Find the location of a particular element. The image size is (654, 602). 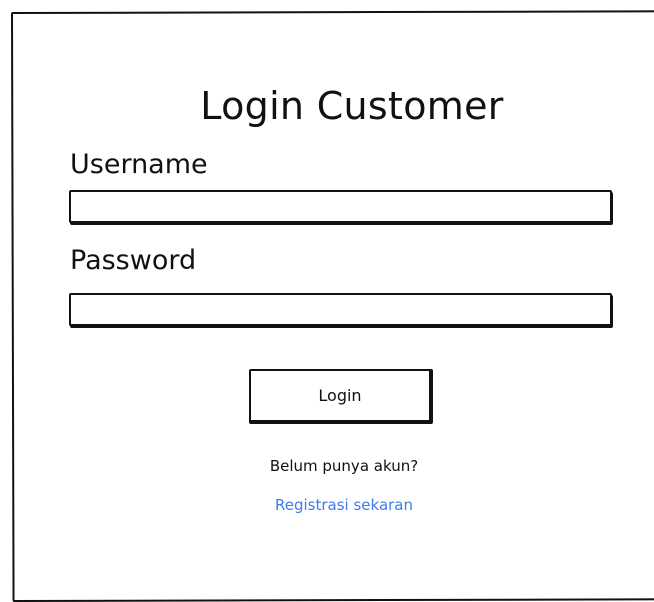

username-input is located at coordinates (340, 206).